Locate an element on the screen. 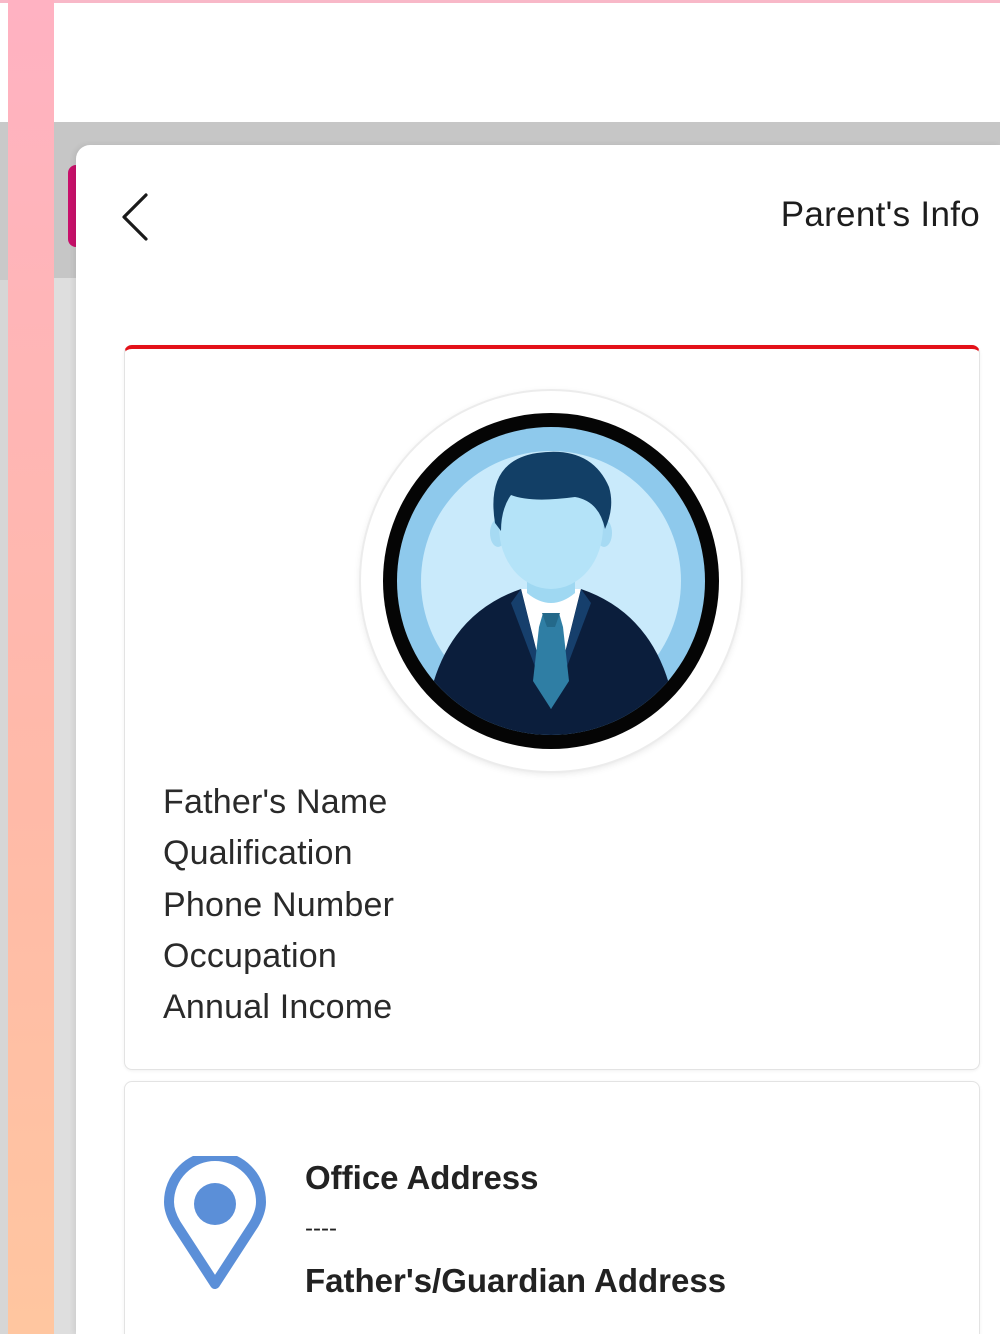  avatar is located at coordinates (551, 581).